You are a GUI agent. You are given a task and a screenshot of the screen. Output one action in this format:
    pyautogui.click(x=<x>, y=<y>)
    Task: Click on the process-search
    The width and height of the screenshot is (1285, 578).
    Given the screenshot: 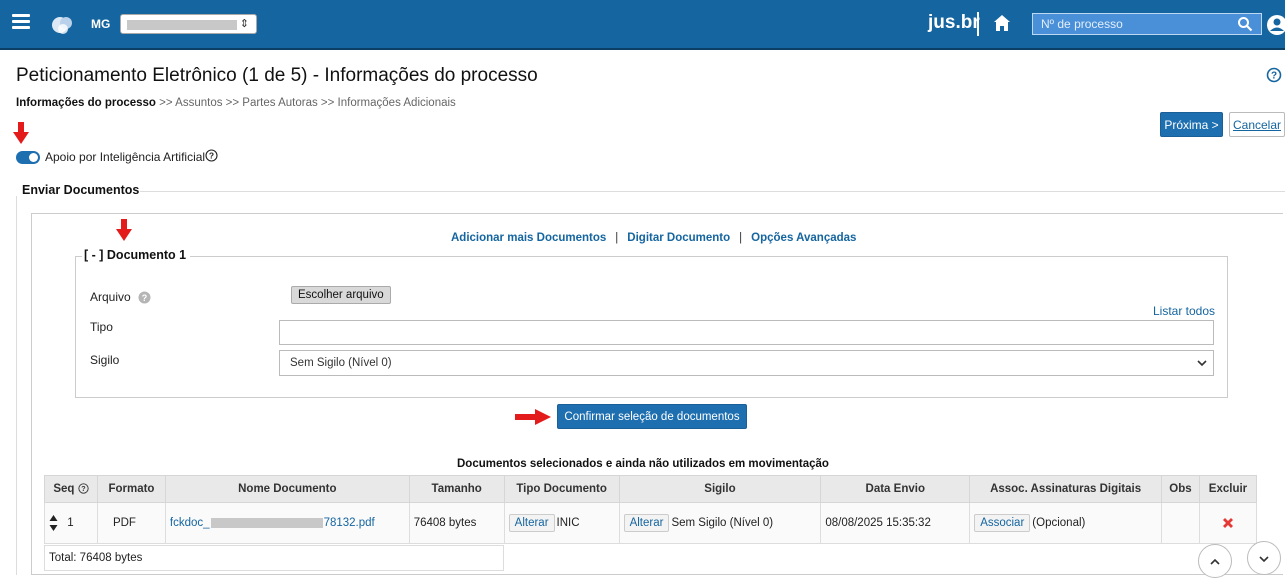 What is the action you would take?
    pyautogui.click(x=1147, y=24)
    